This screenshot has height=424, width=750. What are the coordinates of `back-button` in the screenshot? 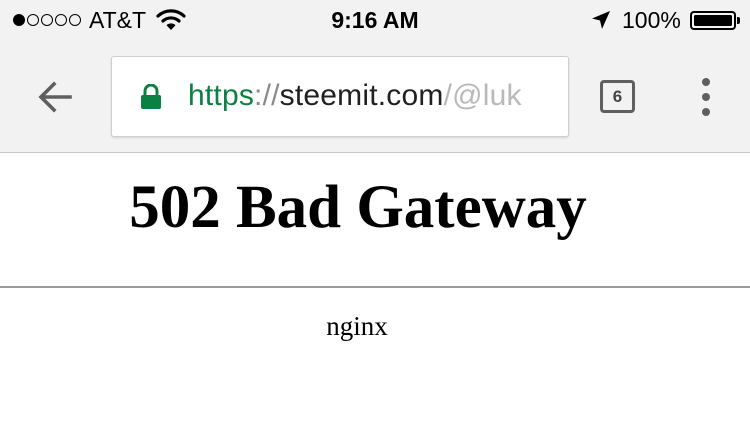 It's located at (55, 97).